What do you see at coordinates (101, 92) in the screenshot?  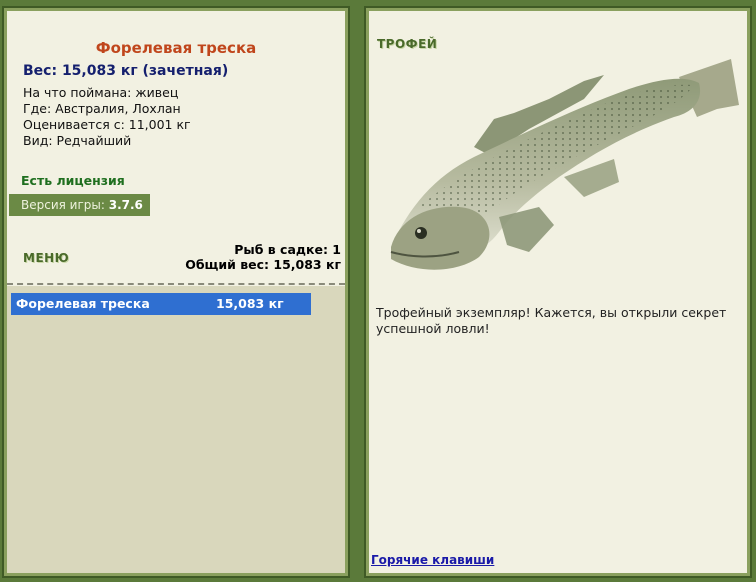 I see `bait-info: На что поймана: живец` at bounding box center [101, 92].